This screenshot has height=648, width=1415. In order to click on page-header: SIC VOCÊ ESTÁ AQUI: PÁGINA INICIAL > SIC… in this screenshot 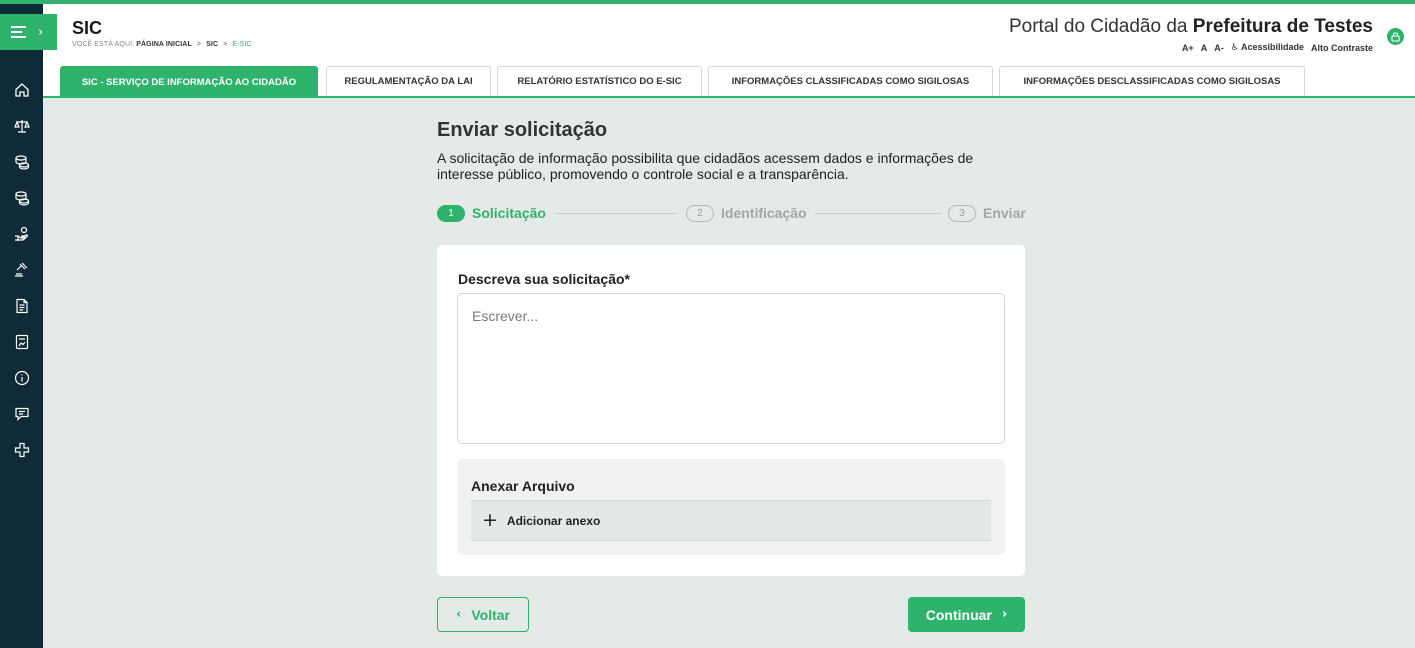, I will do `click(729, 35)`.